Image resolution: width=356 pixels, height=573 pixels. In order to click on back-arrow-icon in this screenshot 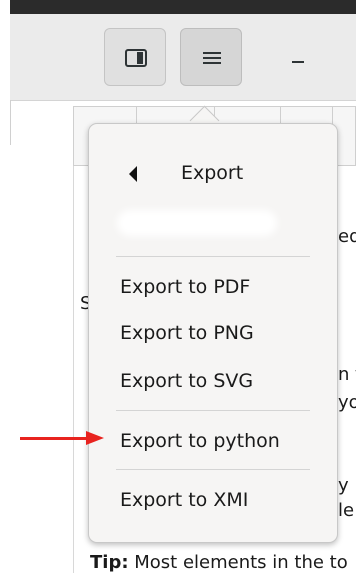, I will do `click(133, 174)`.